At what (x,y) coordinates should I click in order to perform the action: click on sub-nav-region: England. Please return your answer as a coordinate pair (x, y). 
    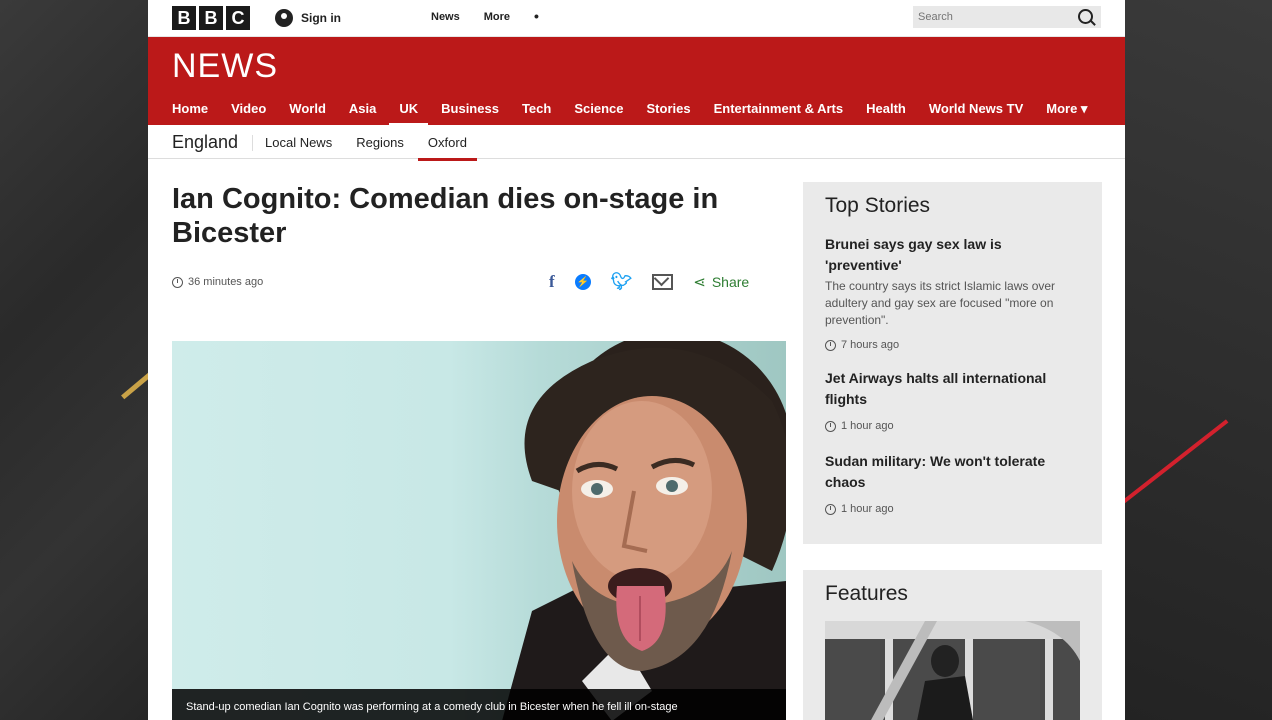
    Looking at the image, I should click on (205, 142).